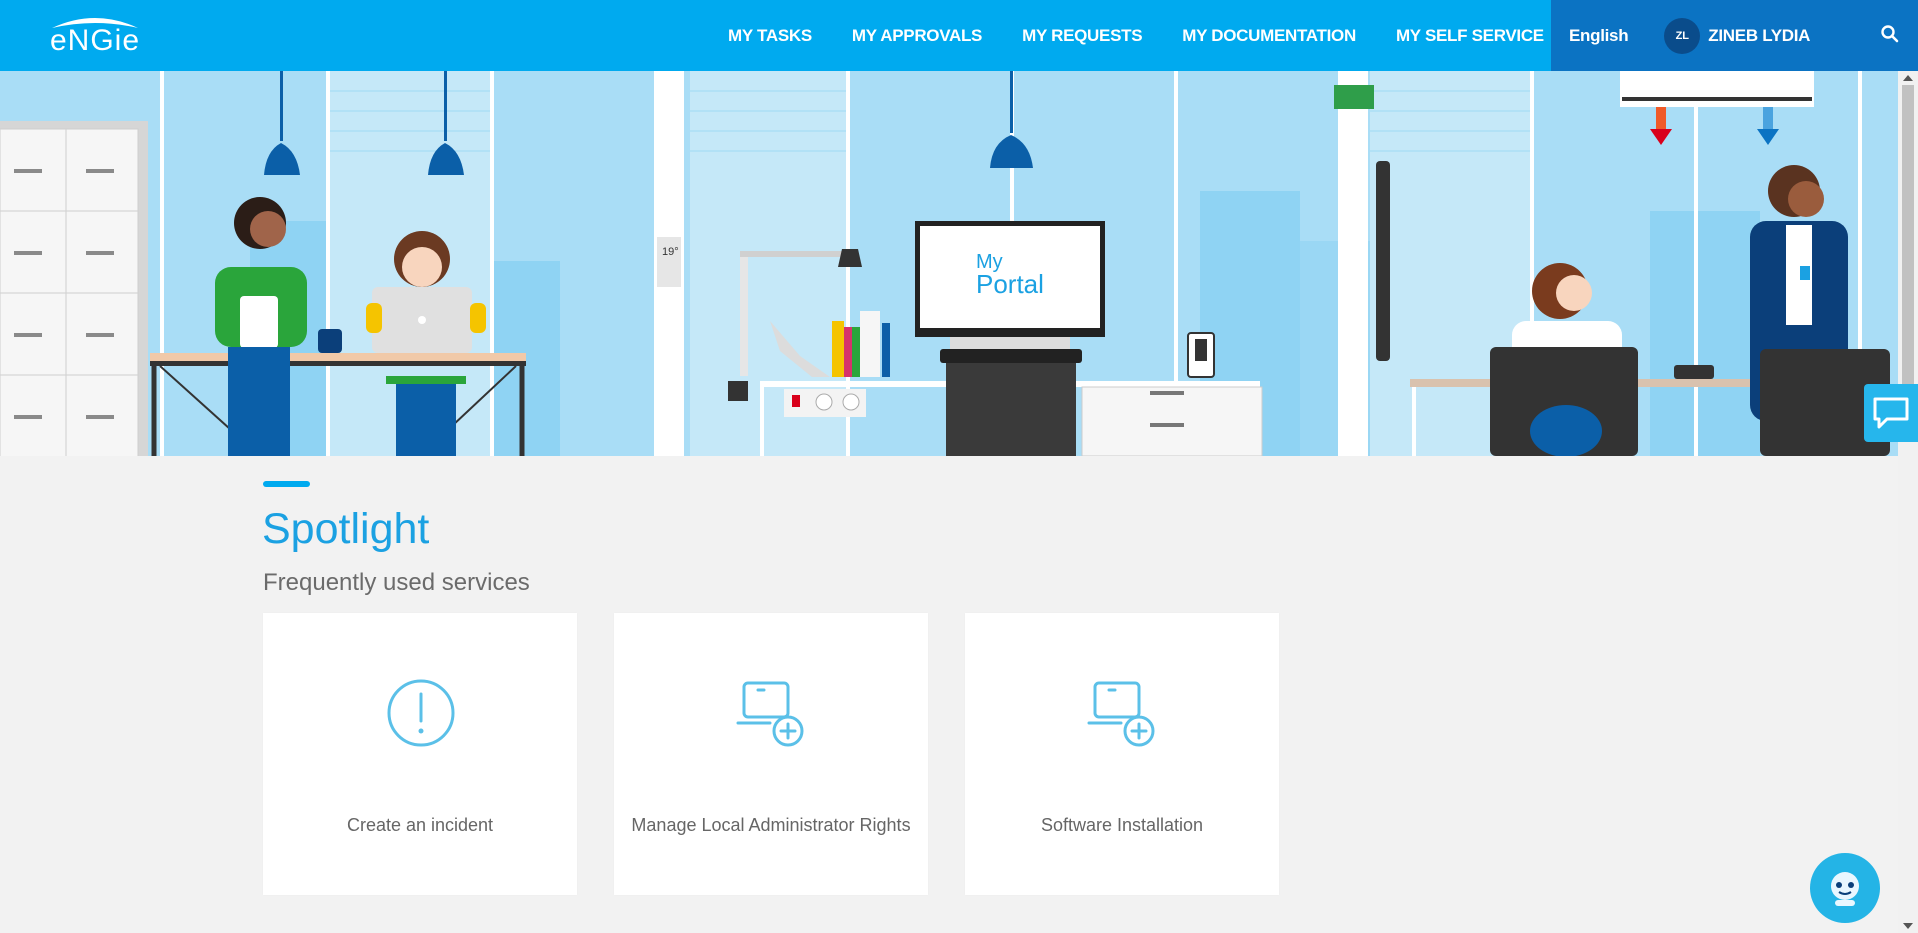  I want to click on nav-my-documentation: MY DOCUMENTATION, so click(1269, 36).